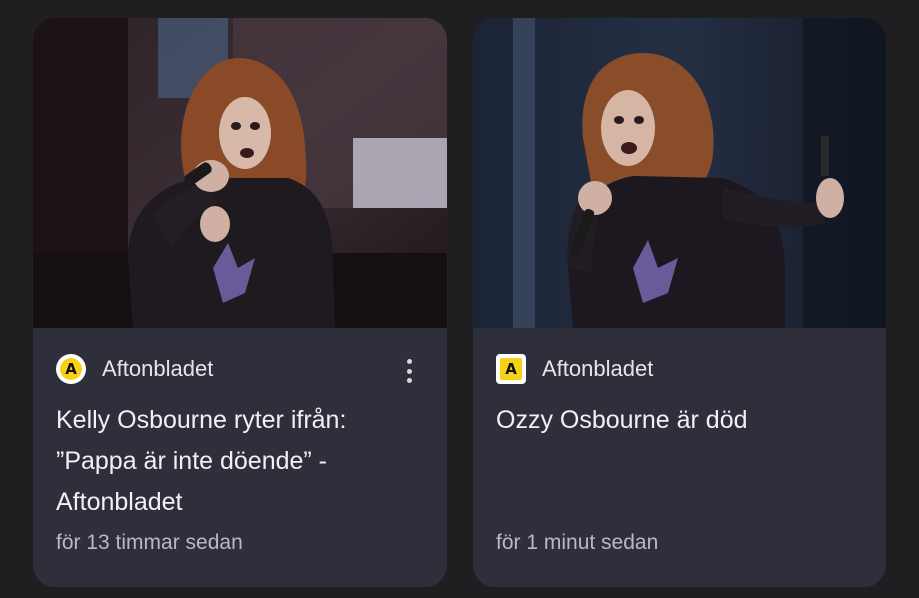 The width and height of the screenshot is (919, 598). Describe the element at coordinates (409, 371) in the screenshot. I see `more-vert-icon` at that location.